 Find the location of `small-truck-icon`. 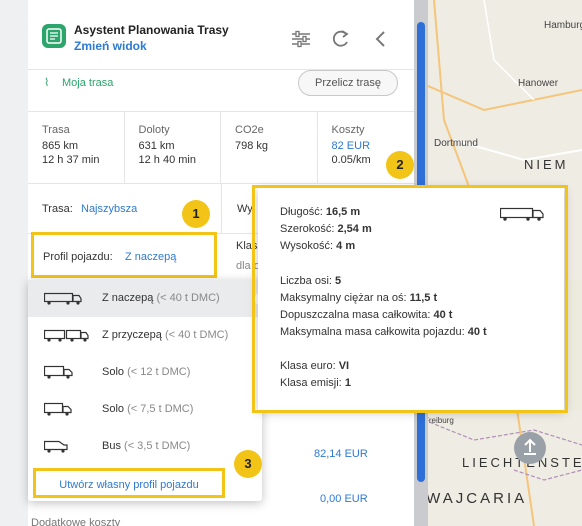

small-truck-icon is located at coordinates (58, 409).